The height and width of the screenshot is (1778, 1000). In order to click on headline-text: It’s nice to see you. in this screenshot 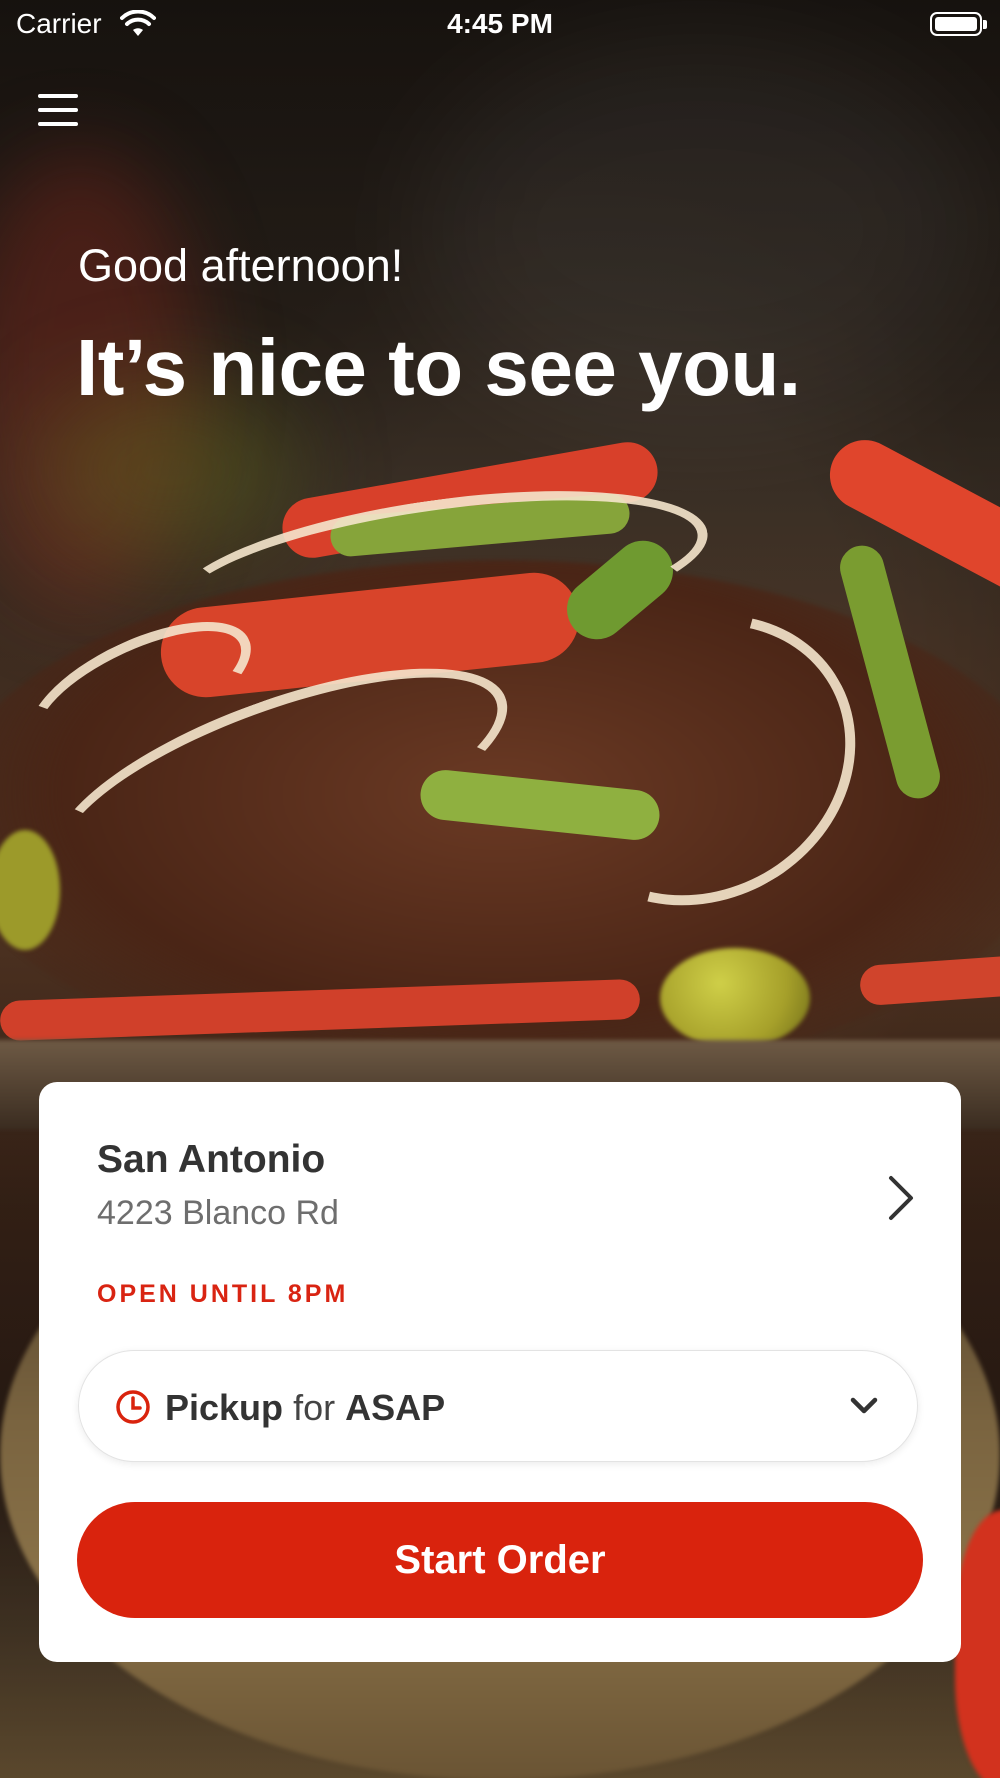, I will do `click(438, 367)`.